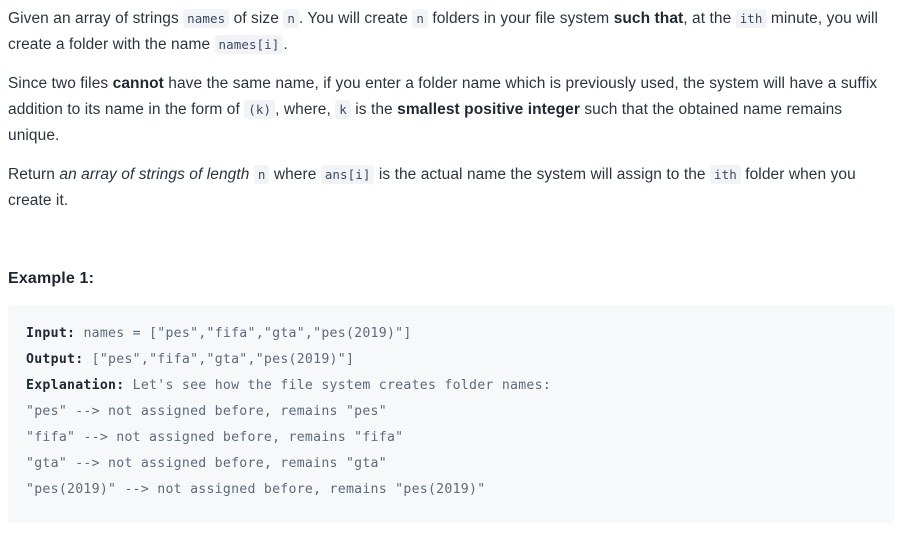 Image resolution: width=905 pixels, height=542 pixels. I want to click on inline-code: names, so click(206, 18).